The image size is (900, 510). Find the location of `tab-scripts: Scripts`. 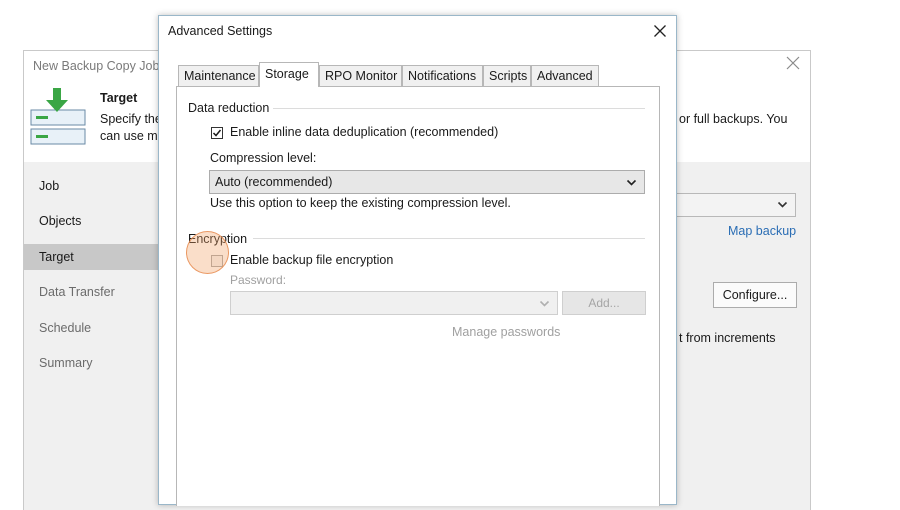

tab-scripts: Scripts is located at coordinates (507, 75).